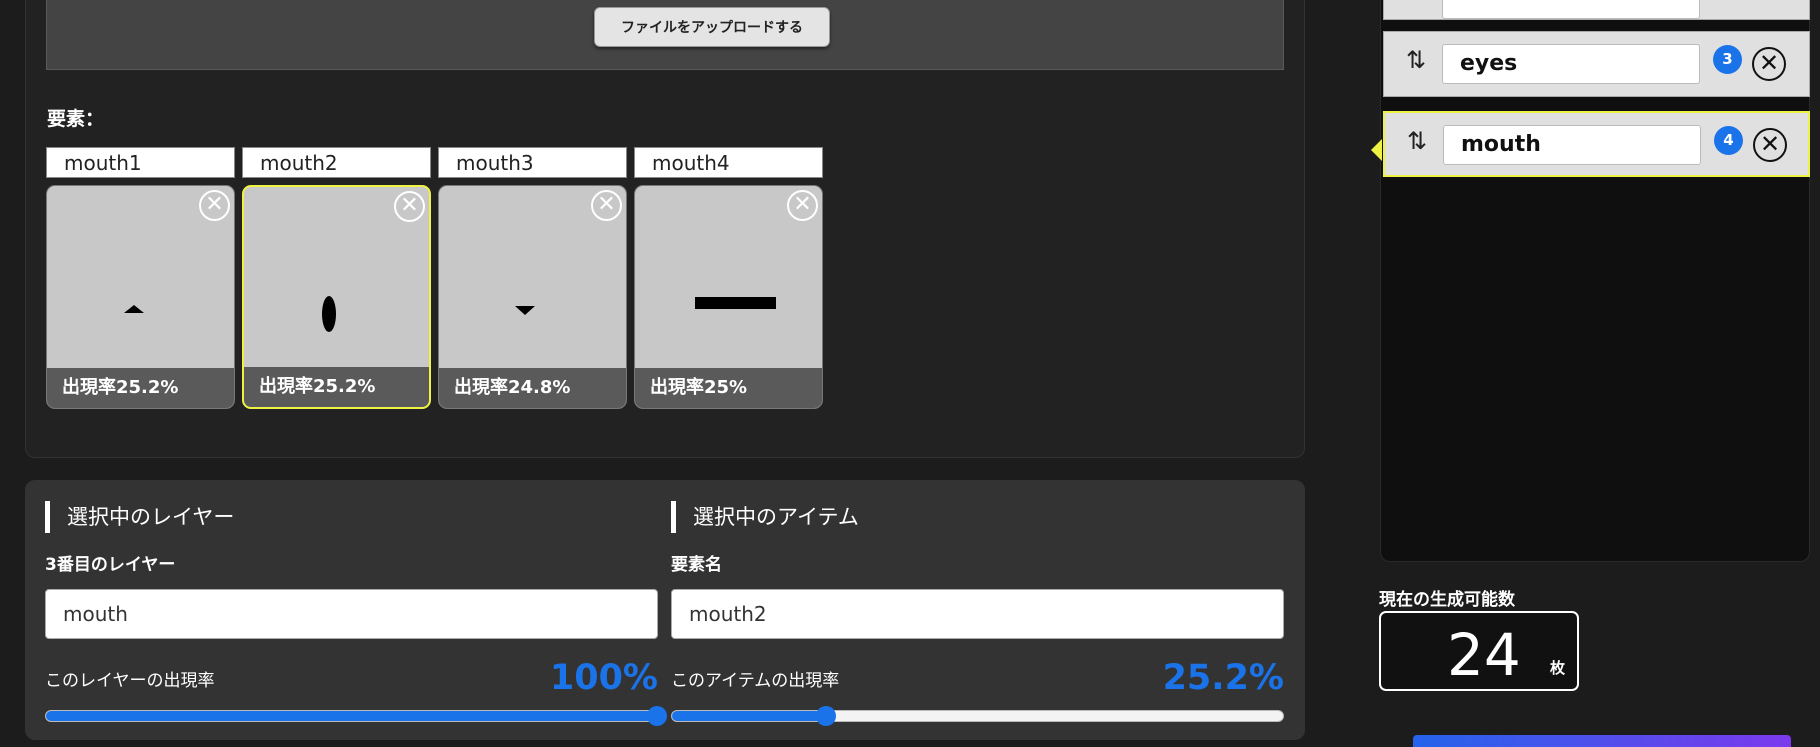 The width and height of the screenshot is (1820, 747). Describe the element at coordinates (1571, 64) in the screenshot. I see `layer-name-input: eyes` at that location.